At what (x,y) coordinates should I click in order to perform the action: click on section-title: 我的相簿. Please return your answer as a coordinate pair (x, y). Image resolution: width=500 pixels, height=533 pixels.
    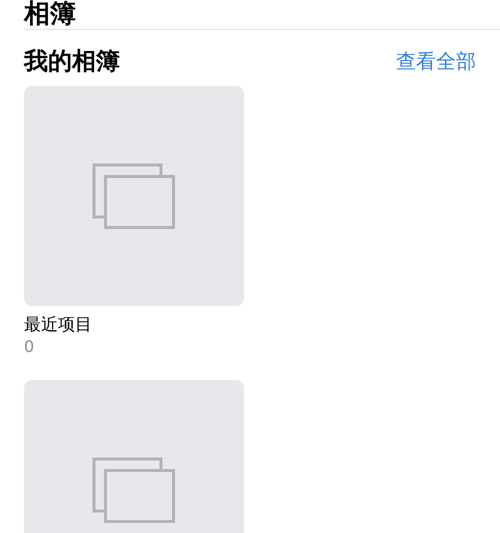
    Looking at the image, I should click on (72, 61).